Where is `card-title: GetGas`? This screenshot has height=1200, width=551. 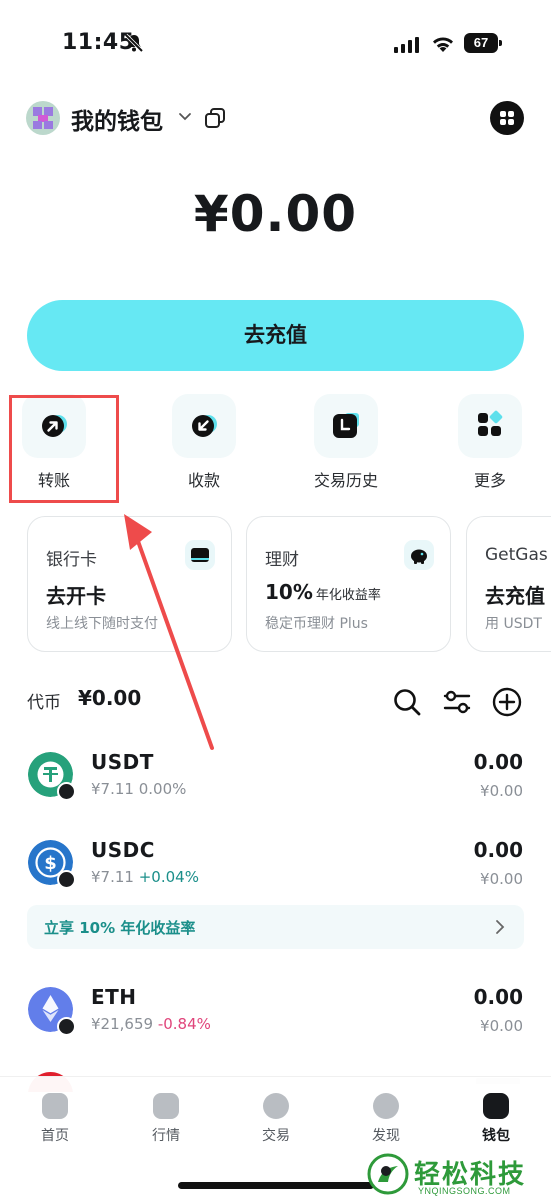
card-title: GetGas is located at coordinates (516, 555).